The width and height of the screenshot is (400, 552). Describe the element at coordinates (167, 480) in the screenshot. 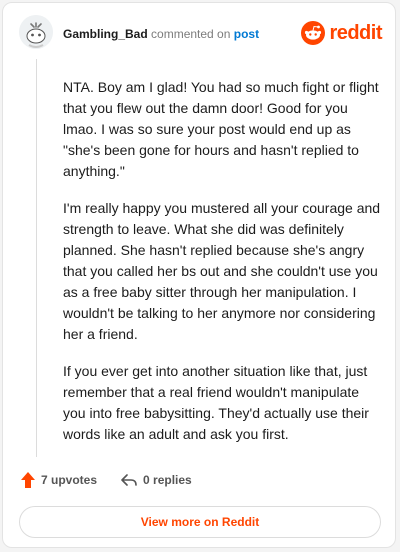

I see `reply-count: 0 replies` at that location.